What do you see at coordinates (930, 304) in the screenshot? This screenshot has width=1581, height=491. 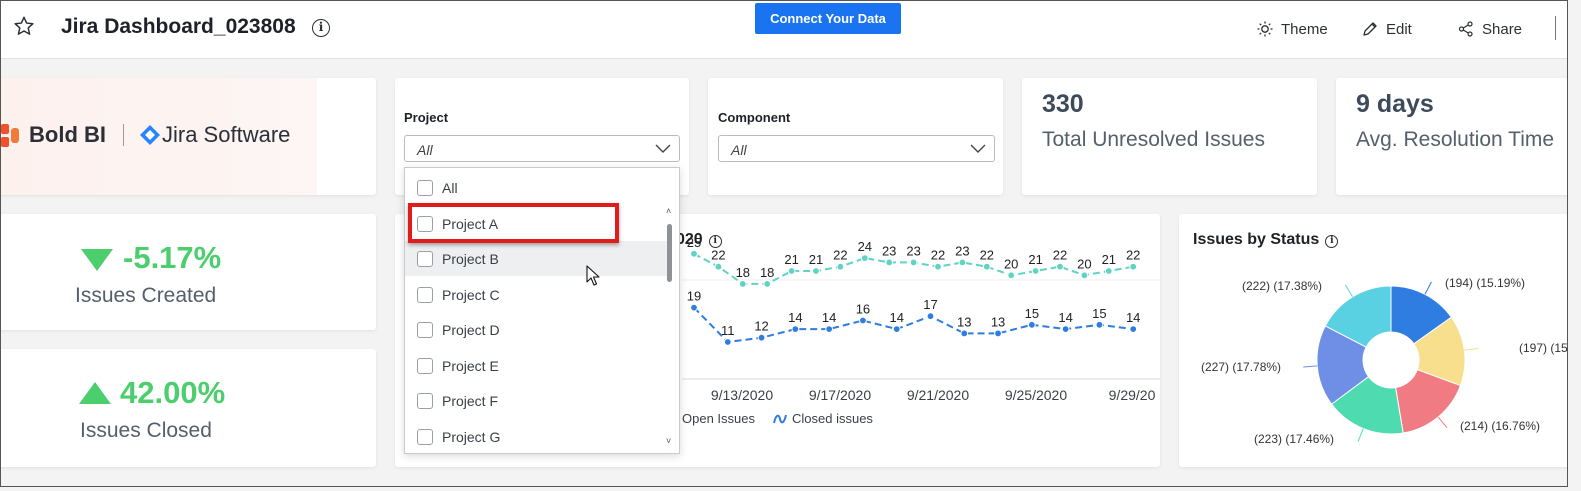 I see `closed-data-label: 17` at bounding box center [930, 304].